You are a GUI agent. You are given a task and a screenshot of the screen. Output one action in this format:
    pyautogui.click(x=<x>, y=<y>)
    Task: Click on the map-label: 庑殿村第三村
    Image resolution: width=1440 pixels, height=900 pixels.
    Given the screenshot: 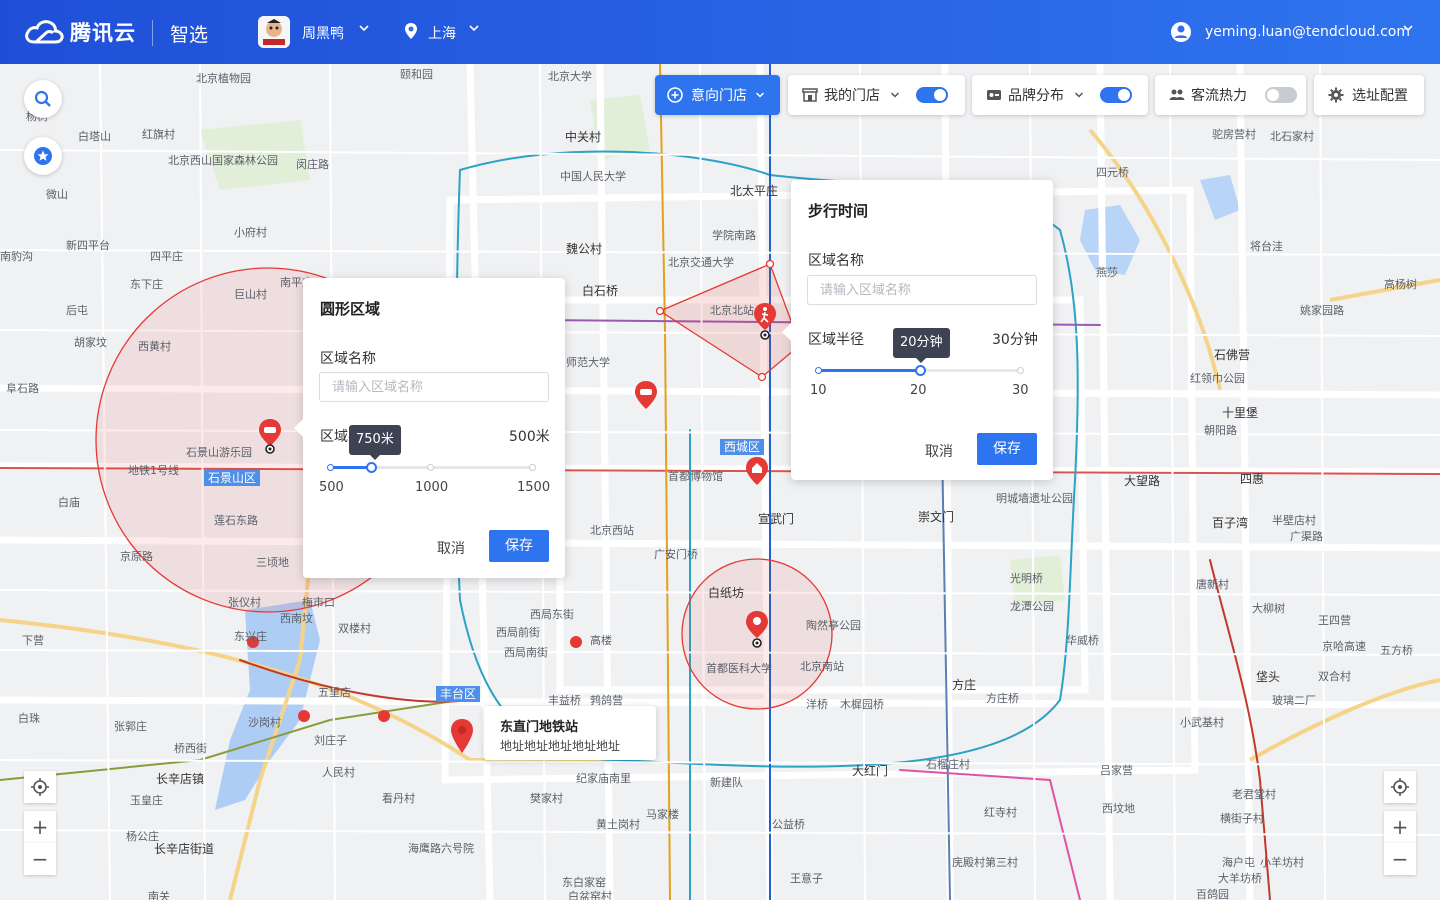 What is the action you would take?
    pyautogui.click(x=985, y=862)
    